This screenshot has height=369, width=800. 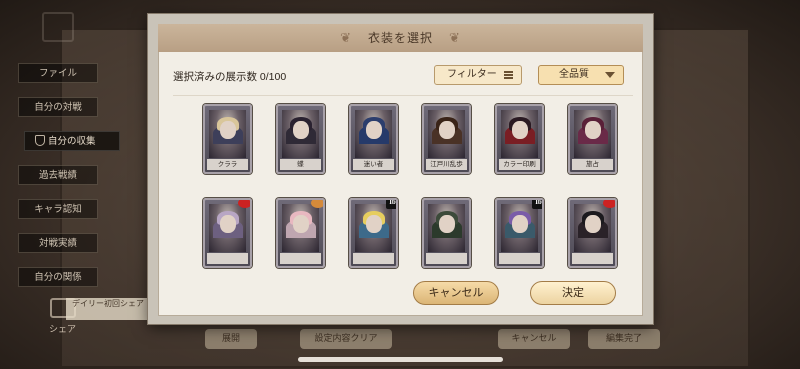 I want to click on side-item-match-achievements: 対戦実績, so click(x=58, y=243).